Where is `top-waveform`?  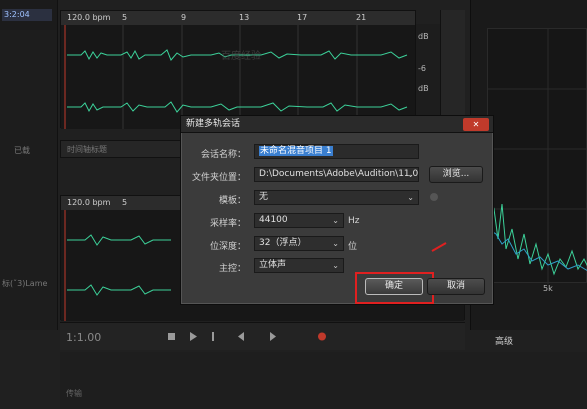 top-waveform is located at coordinates (236, 77).